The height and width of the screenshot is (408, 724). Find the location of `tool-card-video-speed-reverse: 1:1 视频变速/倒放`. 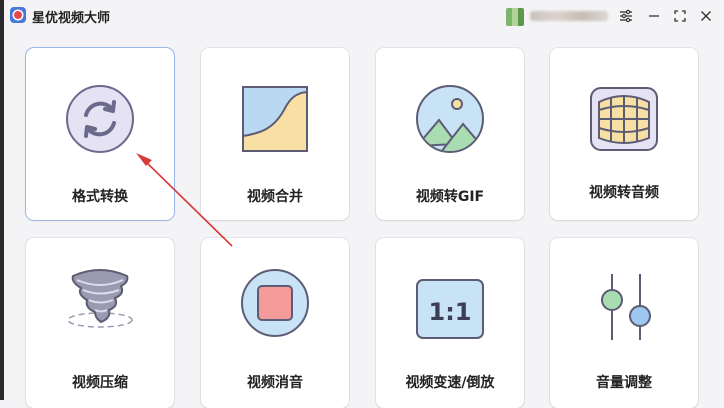

tool-card-video-speed-reverse: 1:1 视频变速/倒放 is located at coordinates (450, 323).